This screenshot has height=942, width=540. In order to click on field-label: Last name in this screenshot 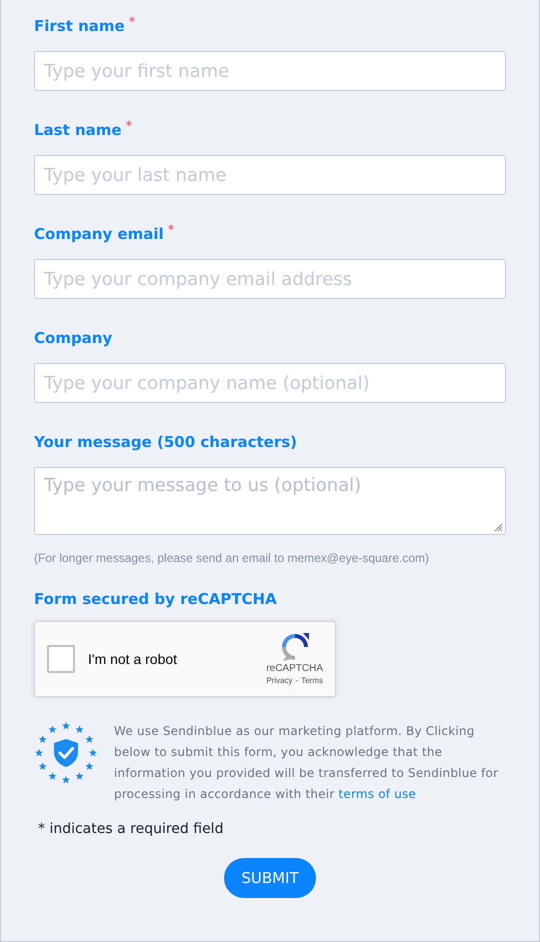, I will do `click(78, 130)`.